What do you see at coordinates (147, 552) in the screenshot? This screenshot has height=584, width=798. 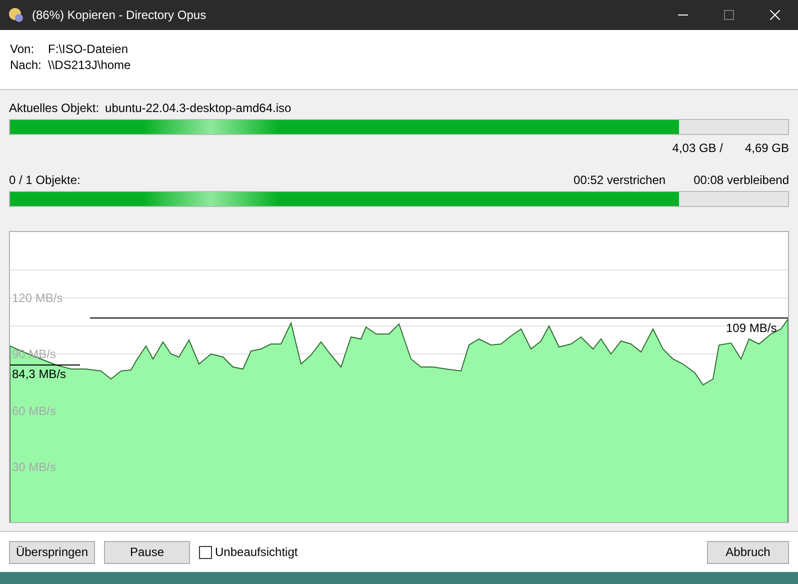 I see `pause-button: Pause` at bounding box center [147, 552].